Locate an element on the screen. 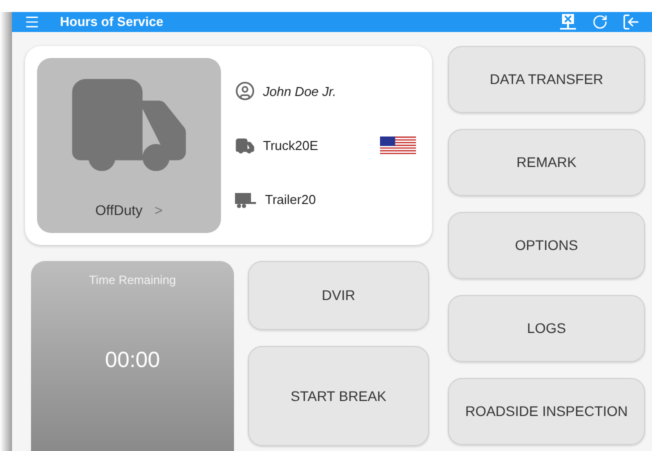 This screenshot has height=451, width=652. duty-status-tile: OffDuty > is located at coordinates (129, 145).